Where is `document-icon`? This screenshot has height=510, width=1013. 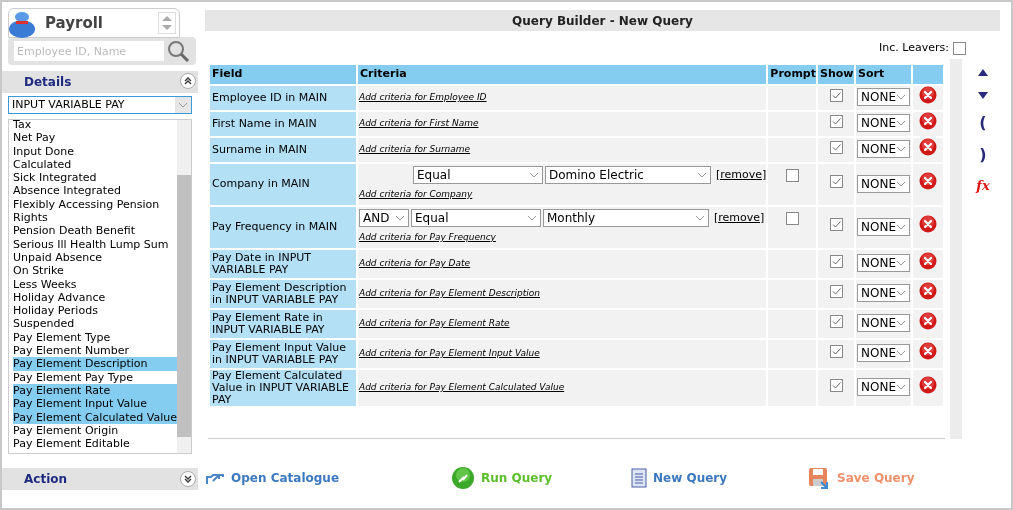 document-icon is located at coordinates (639, 478).